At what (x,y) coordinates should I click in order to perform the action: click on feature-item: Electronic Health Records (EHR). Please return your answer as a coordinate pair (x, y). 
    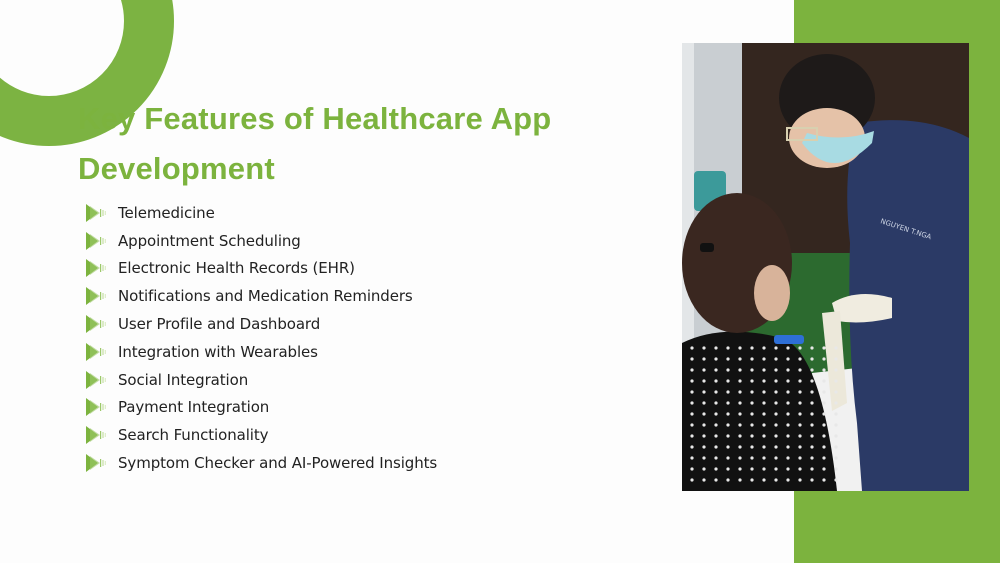
    Looking at the image, I should click on (261, 269).